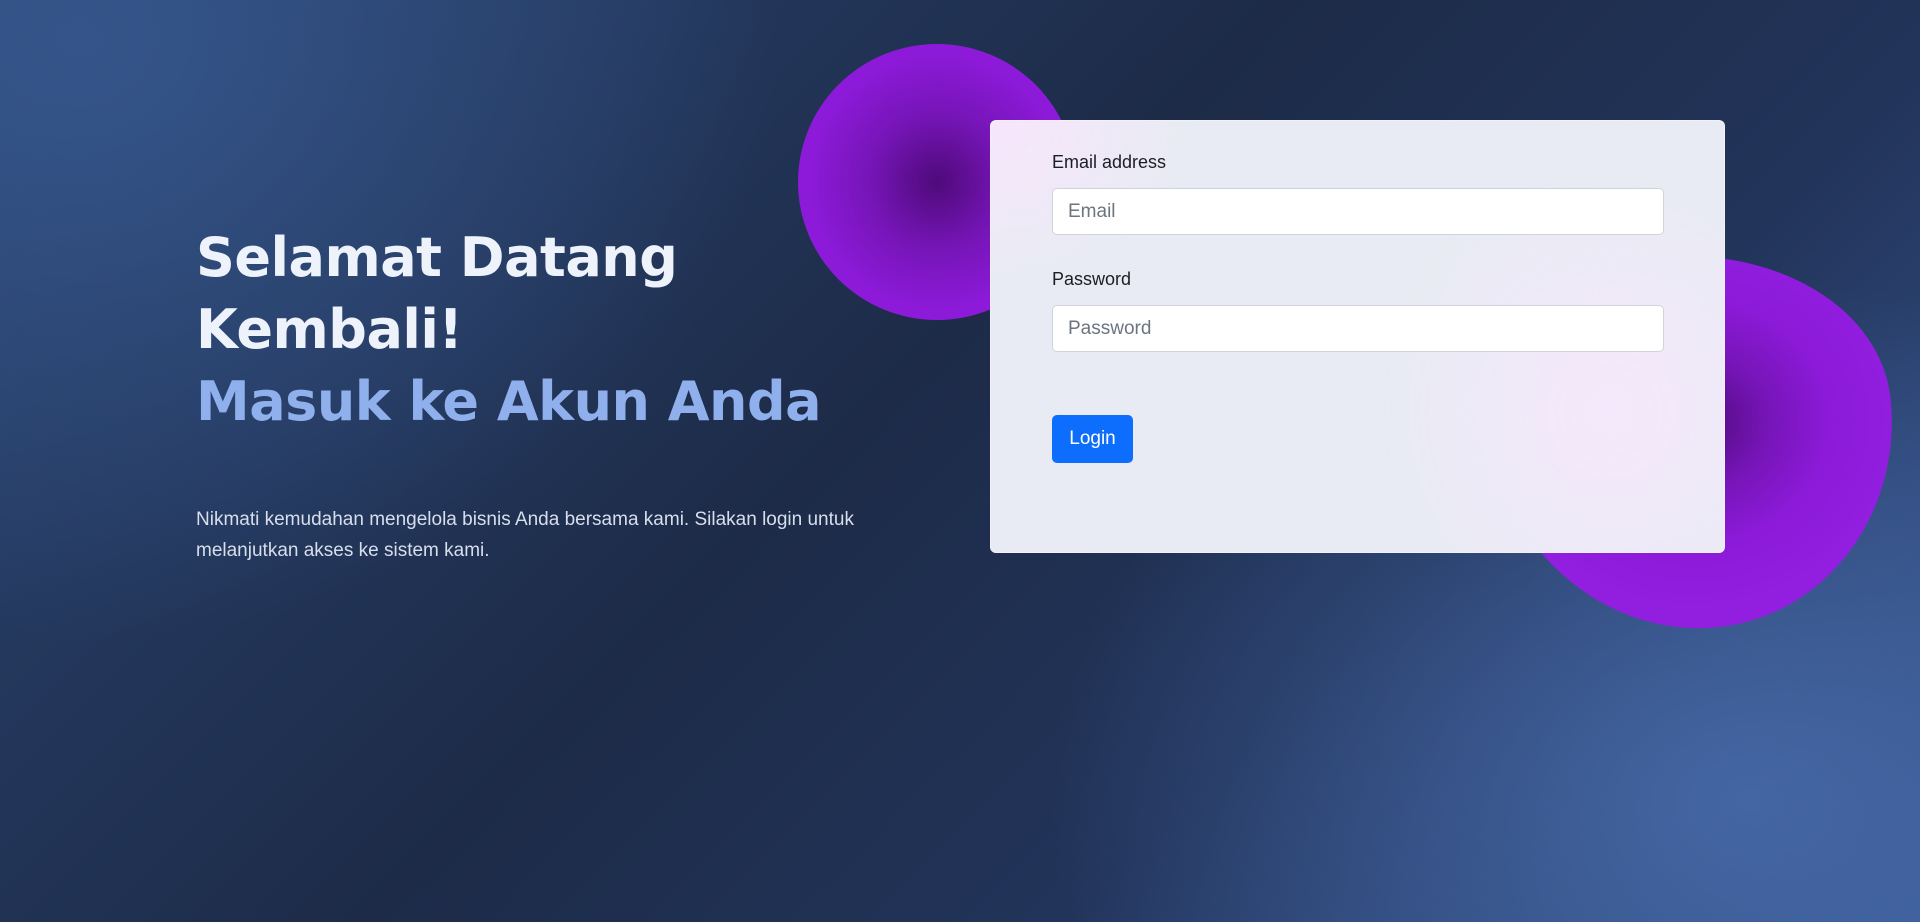 This screenshot has width=1920, height=922. What do you see at coordinates (1092, 279) in the screenshot?
I see `password-label: Password` at bounding box center [1092, 279].